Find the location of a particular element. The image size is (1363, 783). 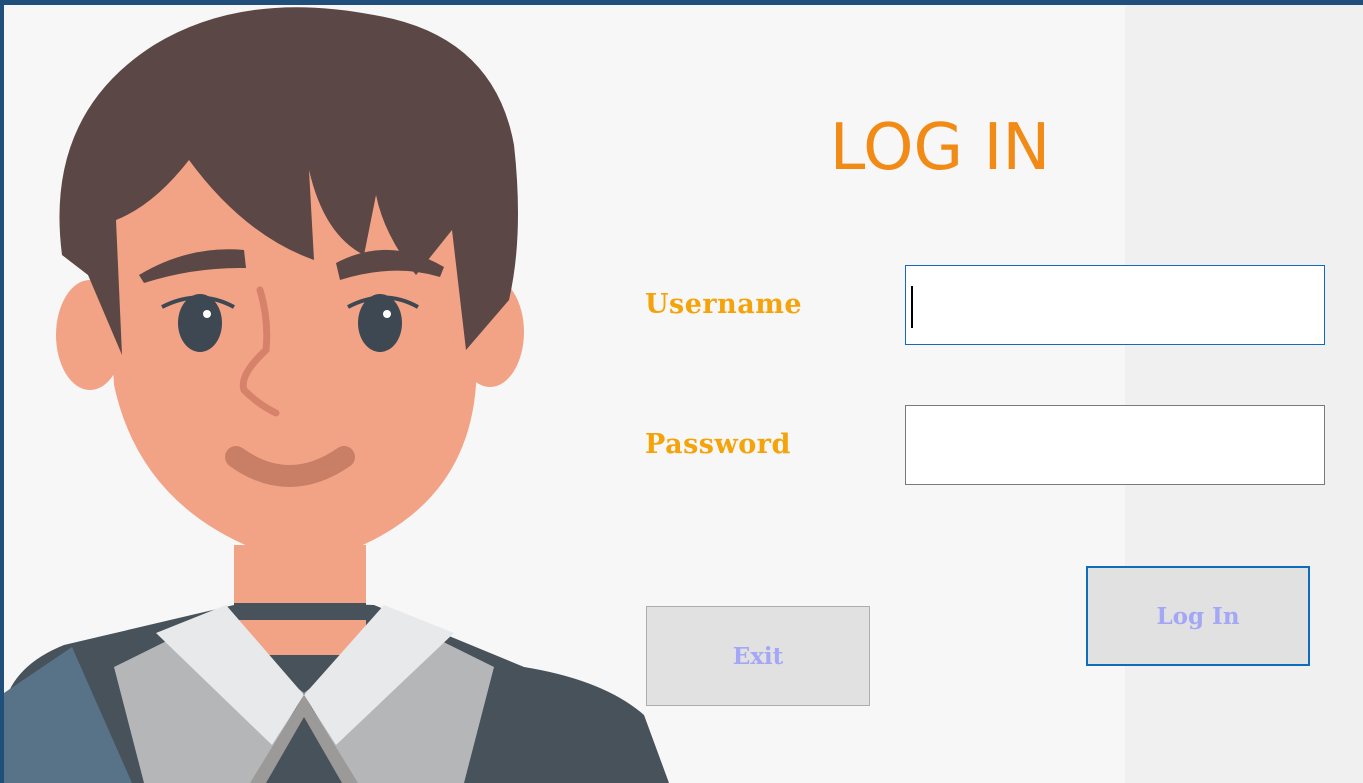

exit-button: Exit is located at coordinates (758, 656).